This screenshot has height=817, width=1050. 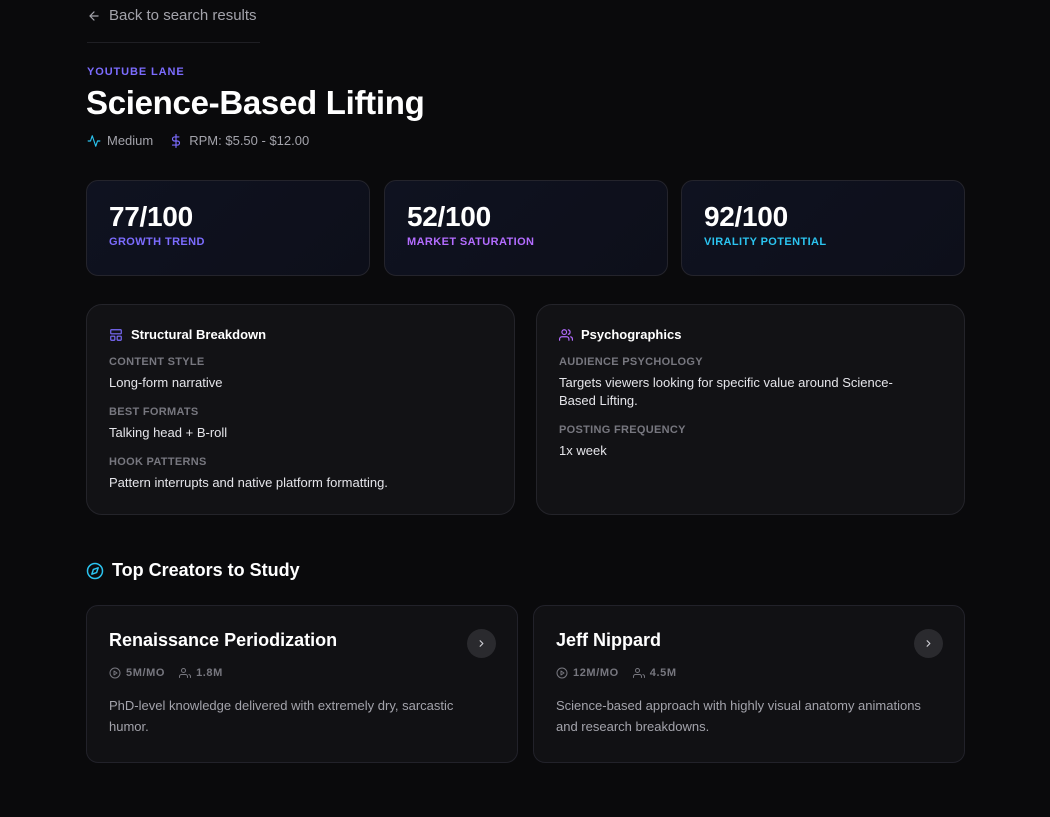 I want to click on stat-value: 52/100, so click(x=449, y=216).